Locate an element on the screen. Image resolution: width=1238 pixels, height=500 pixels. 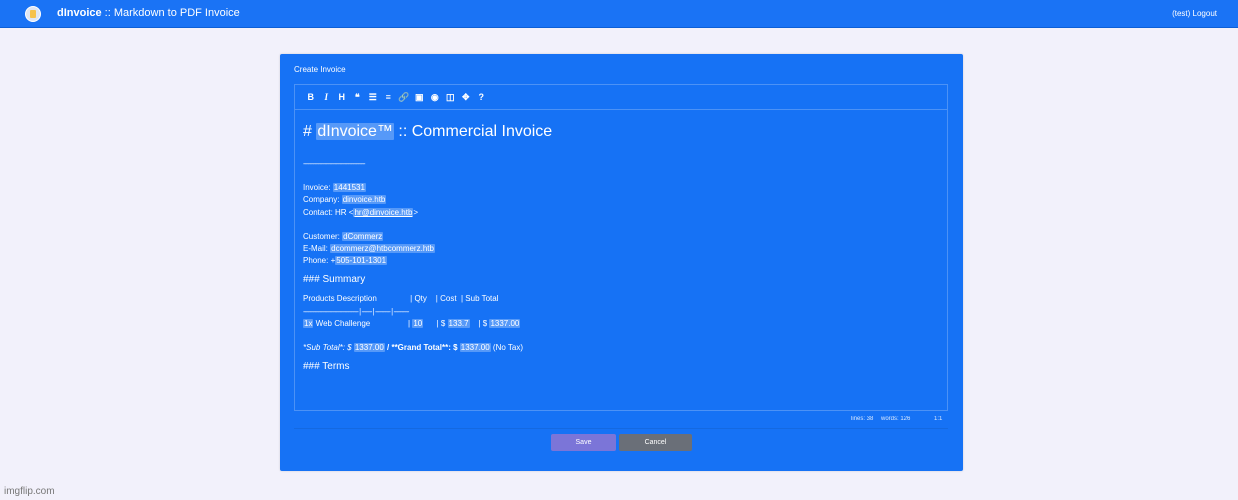
company-line: Company: dinvoice.htb is located at coordinates (345, 200).